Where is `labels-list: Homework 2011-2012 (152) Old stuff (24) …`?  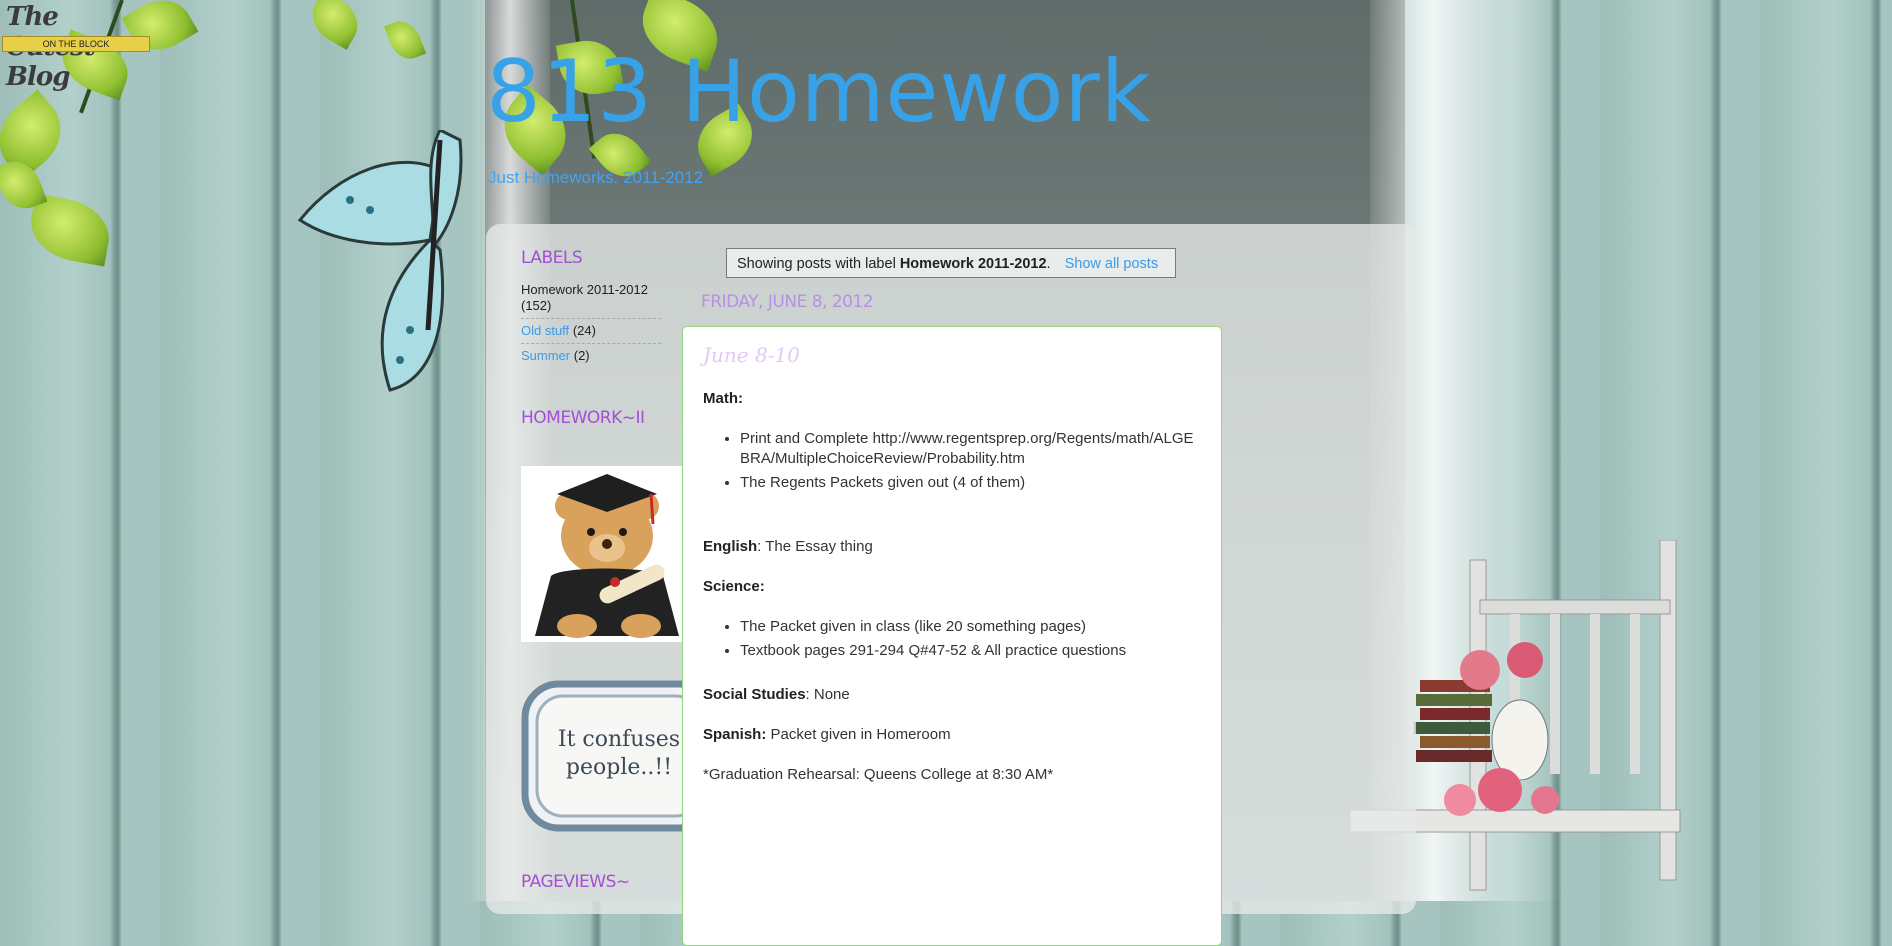
labels-list: Homework 2011-2012 (152) Old stuff (24) … is located at coordinates (591, 323).